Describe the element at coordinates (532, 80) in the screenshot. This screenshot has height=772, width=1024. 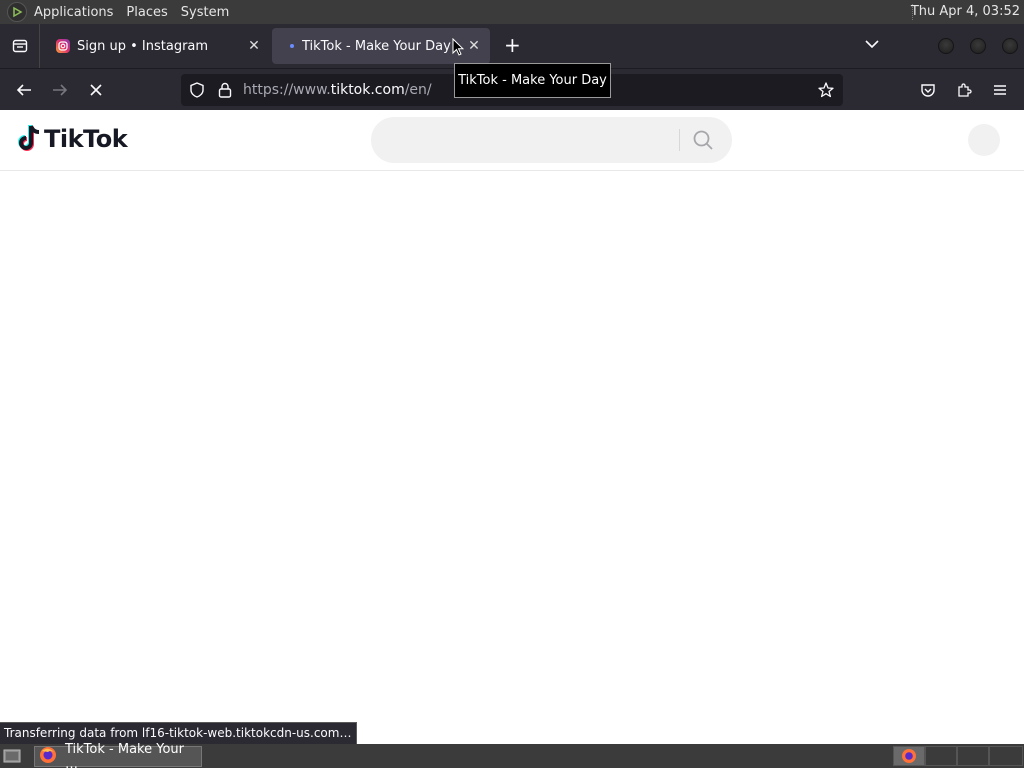
I see `tab-tooltip: TikTok - Make Your Day` at that location.